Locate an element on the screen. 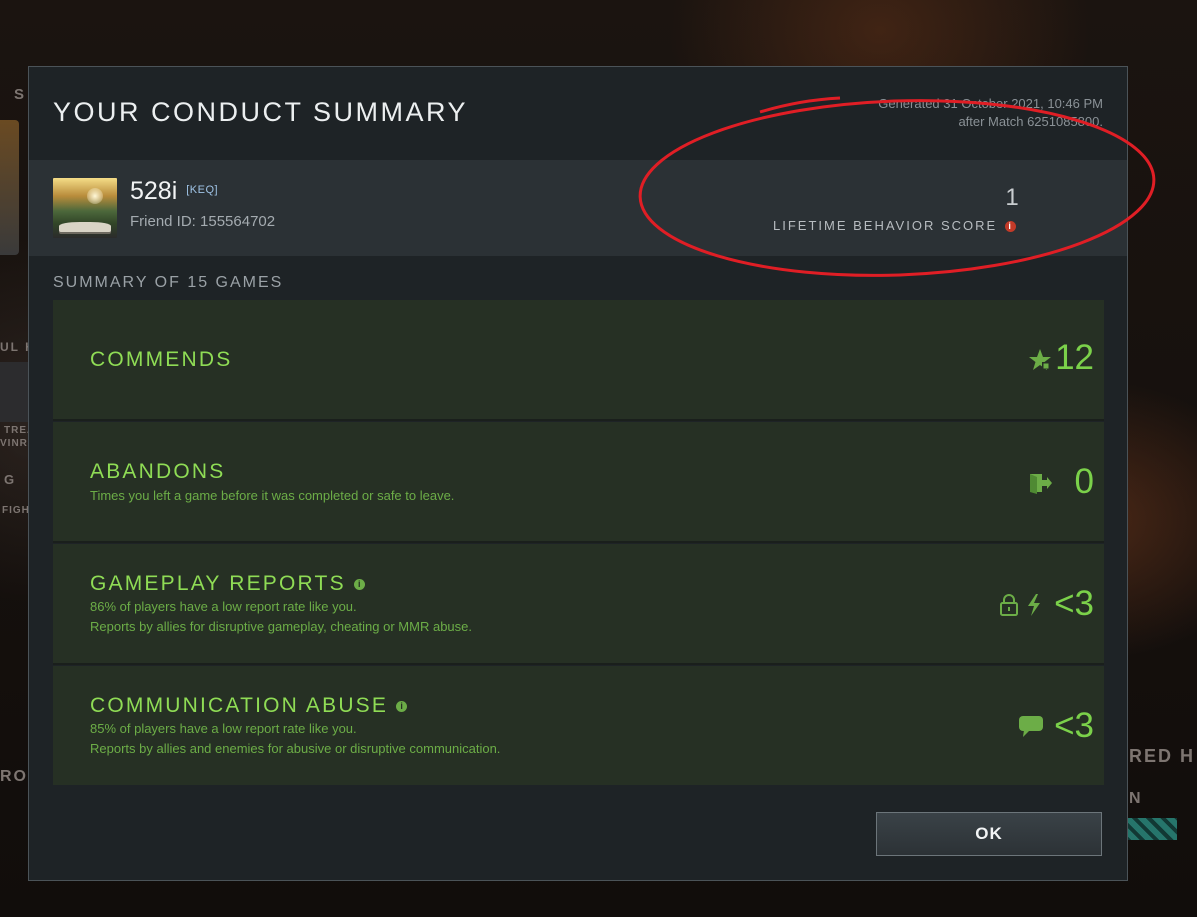 The width and height of the screenshot is (1197, 917). lifetime-score-value: 1 is located at coordinates (1012, 197).